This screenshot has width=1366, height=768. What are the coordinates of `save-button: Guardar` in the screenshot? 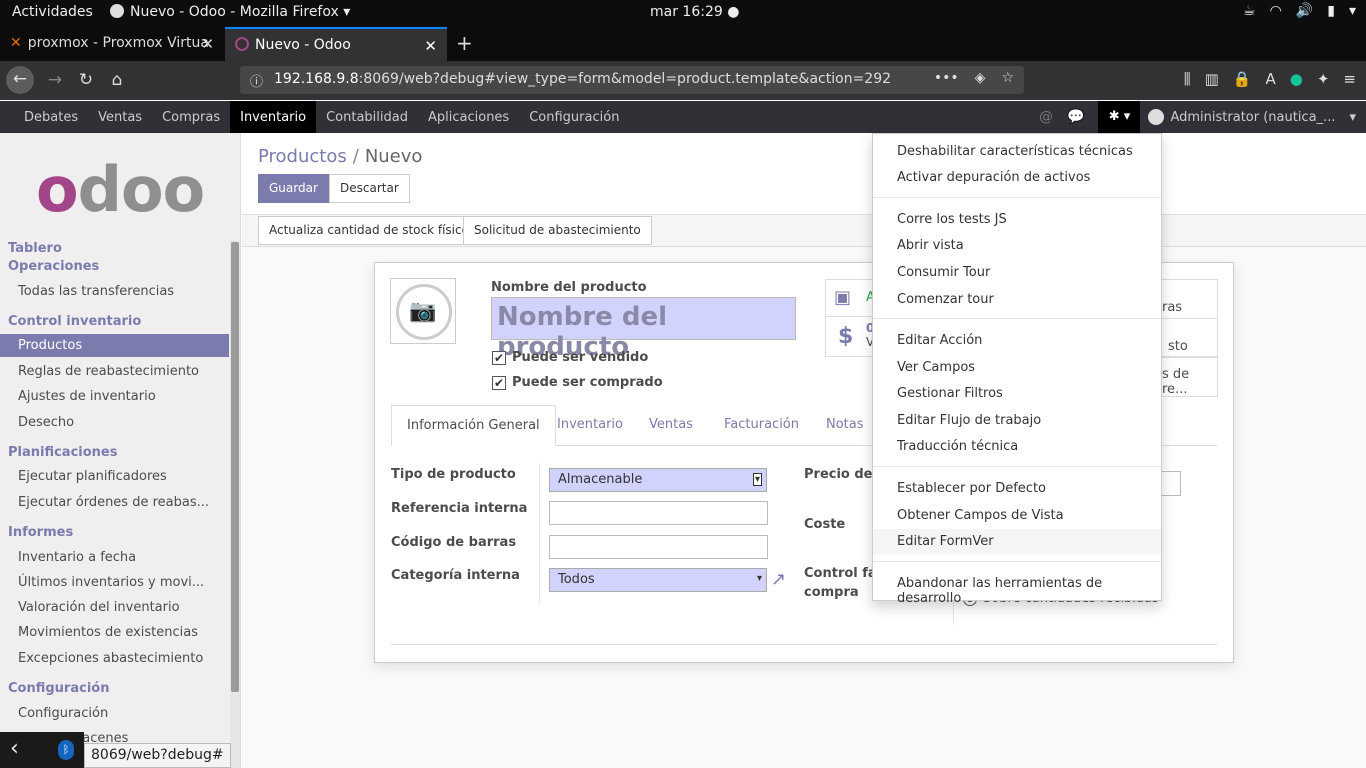 It's located at (293, 188).